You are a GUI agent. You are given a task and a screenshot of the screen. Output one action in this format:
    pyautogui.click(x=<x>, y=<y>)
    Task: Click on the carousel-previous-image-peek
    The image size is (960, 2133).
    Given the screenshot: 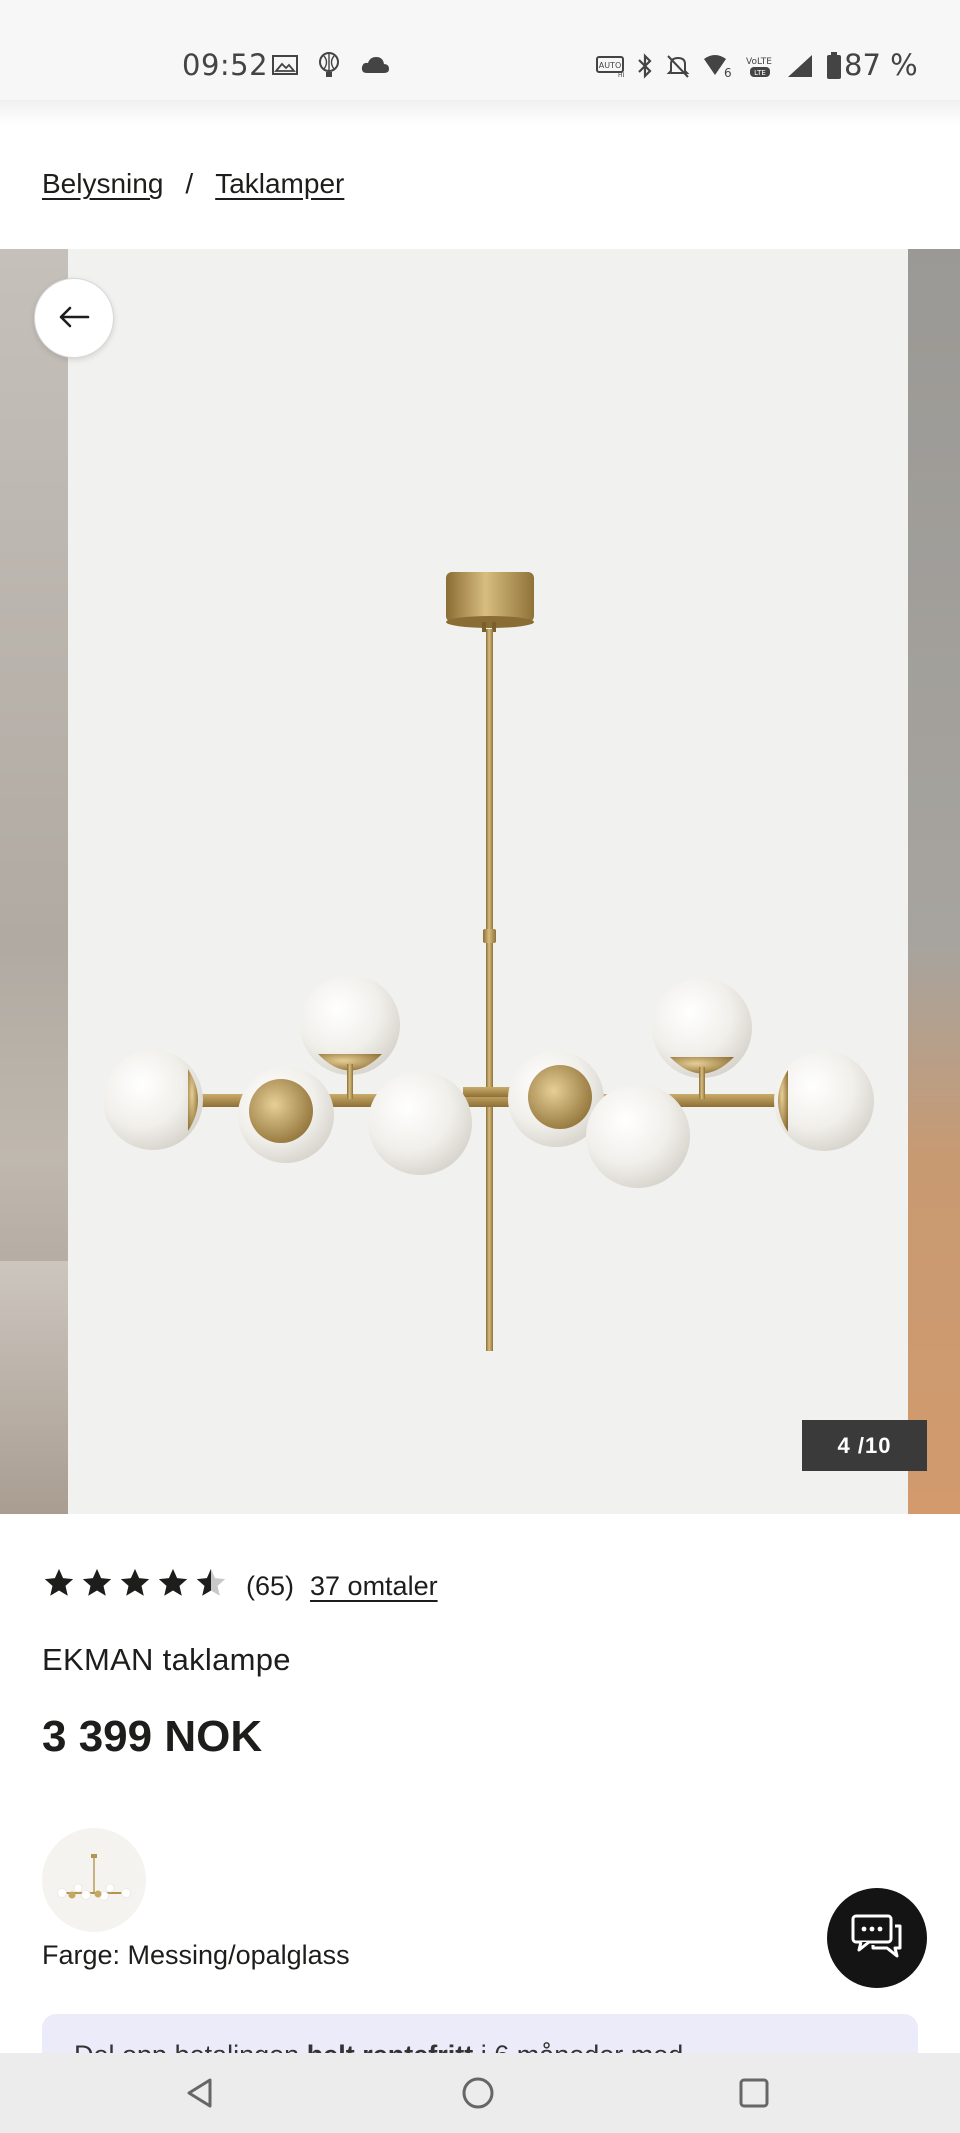 What is the action you would take?
    pyautogui.click(x=34, y=881)
    